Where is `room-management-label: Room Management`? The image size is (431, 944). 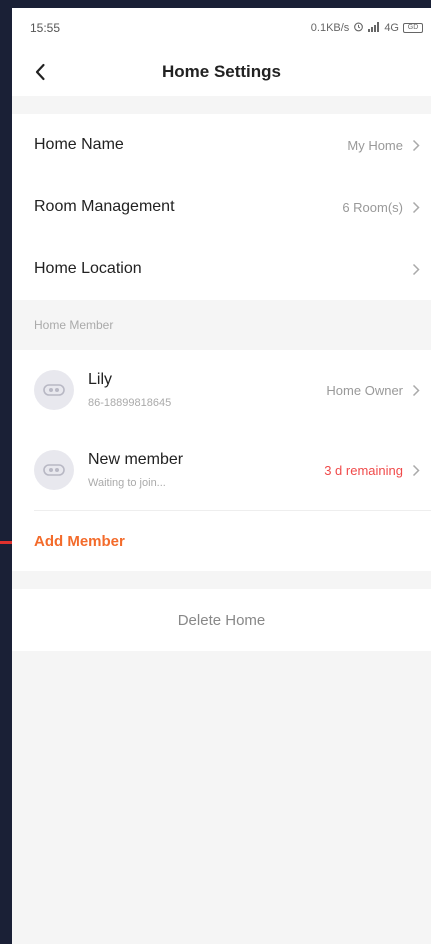 room-management-label: Room Management is located at coordinates (104, 206).